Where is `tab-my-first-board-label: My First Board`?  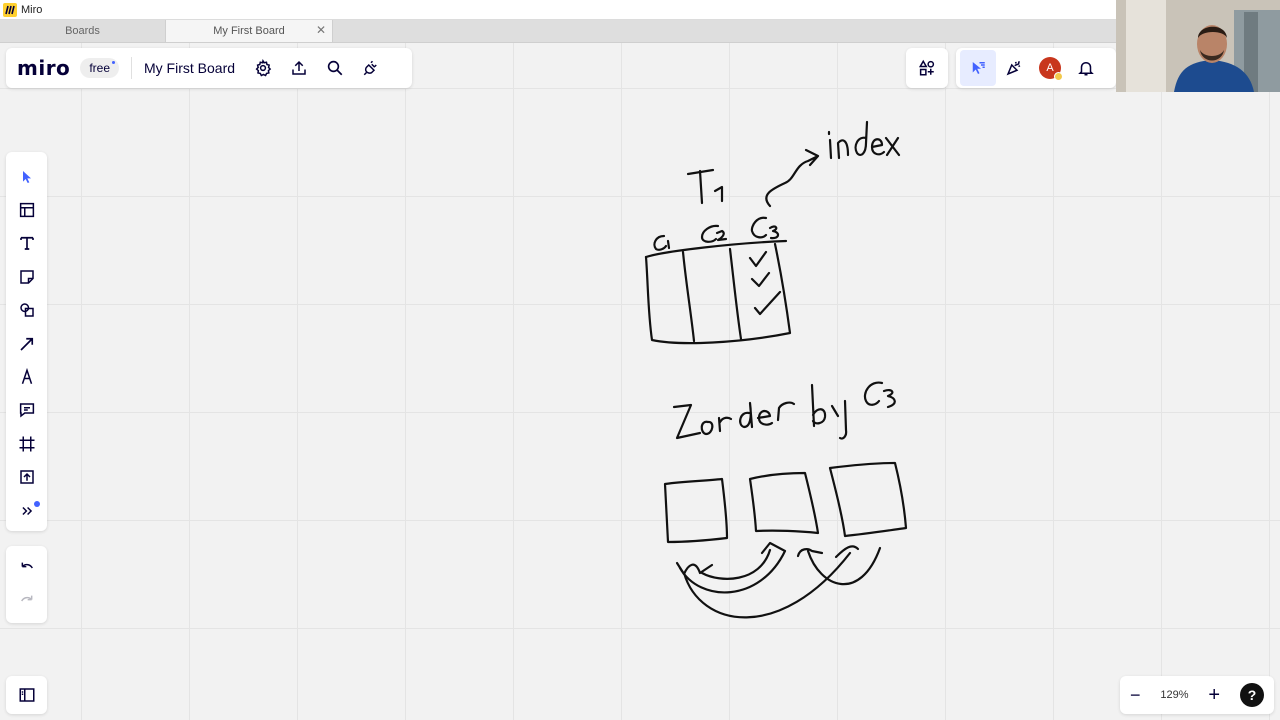
tab-my-first-board-label: My First Board is located at coordinates (249, 31).